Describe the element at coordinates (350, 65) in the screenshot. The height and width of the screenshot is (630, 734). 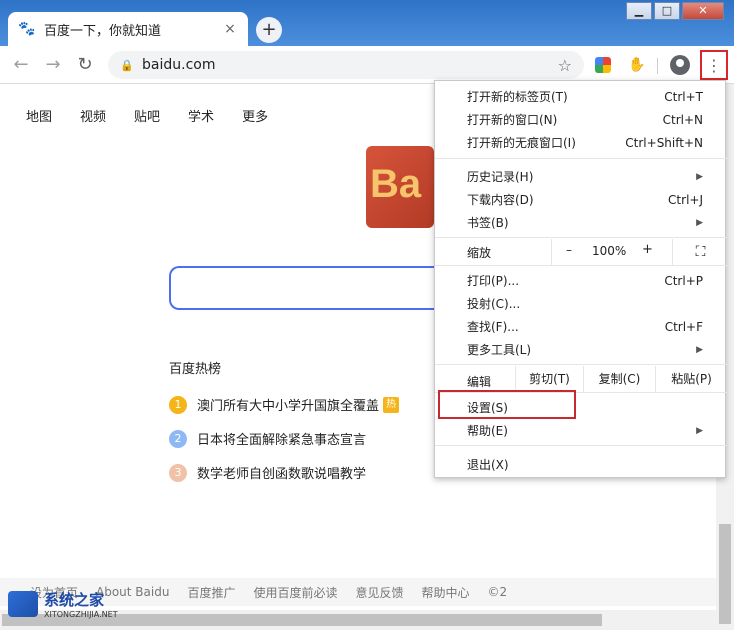
I see `url-text: baidu.com` at that location.